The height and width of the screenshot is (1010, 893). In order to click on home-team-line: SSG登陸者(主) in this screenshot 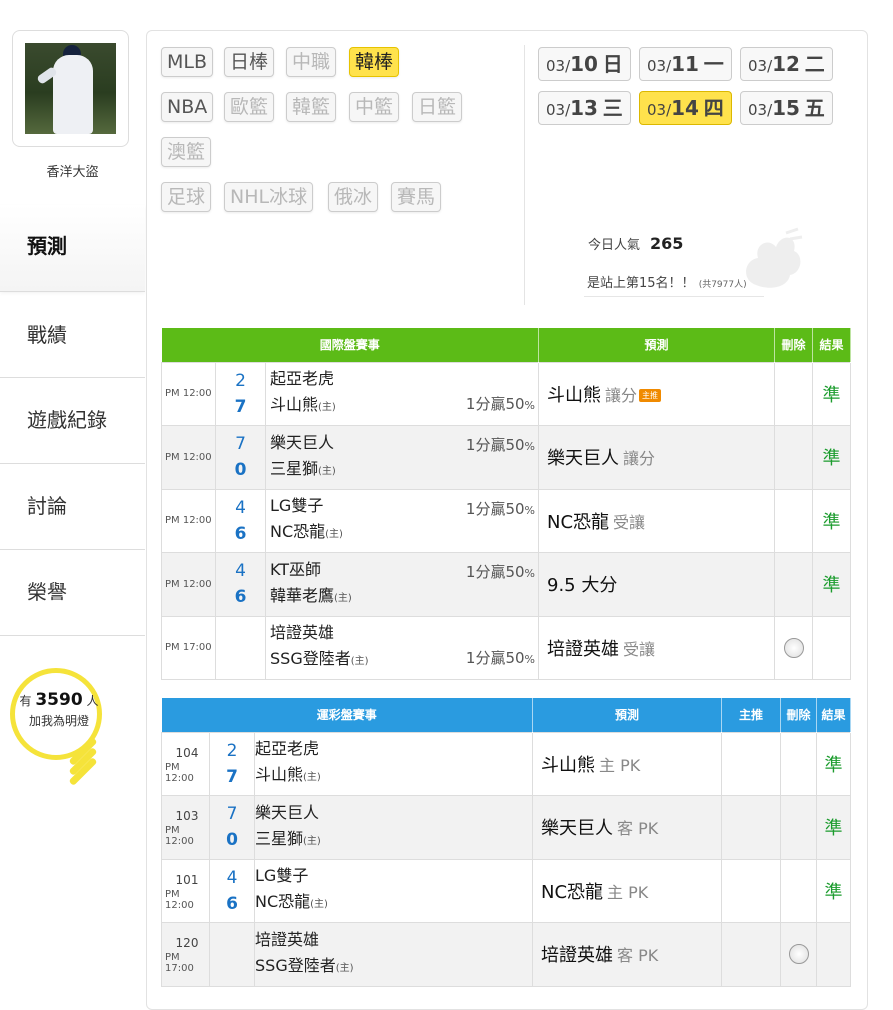, I will do `click(393, 967)`.